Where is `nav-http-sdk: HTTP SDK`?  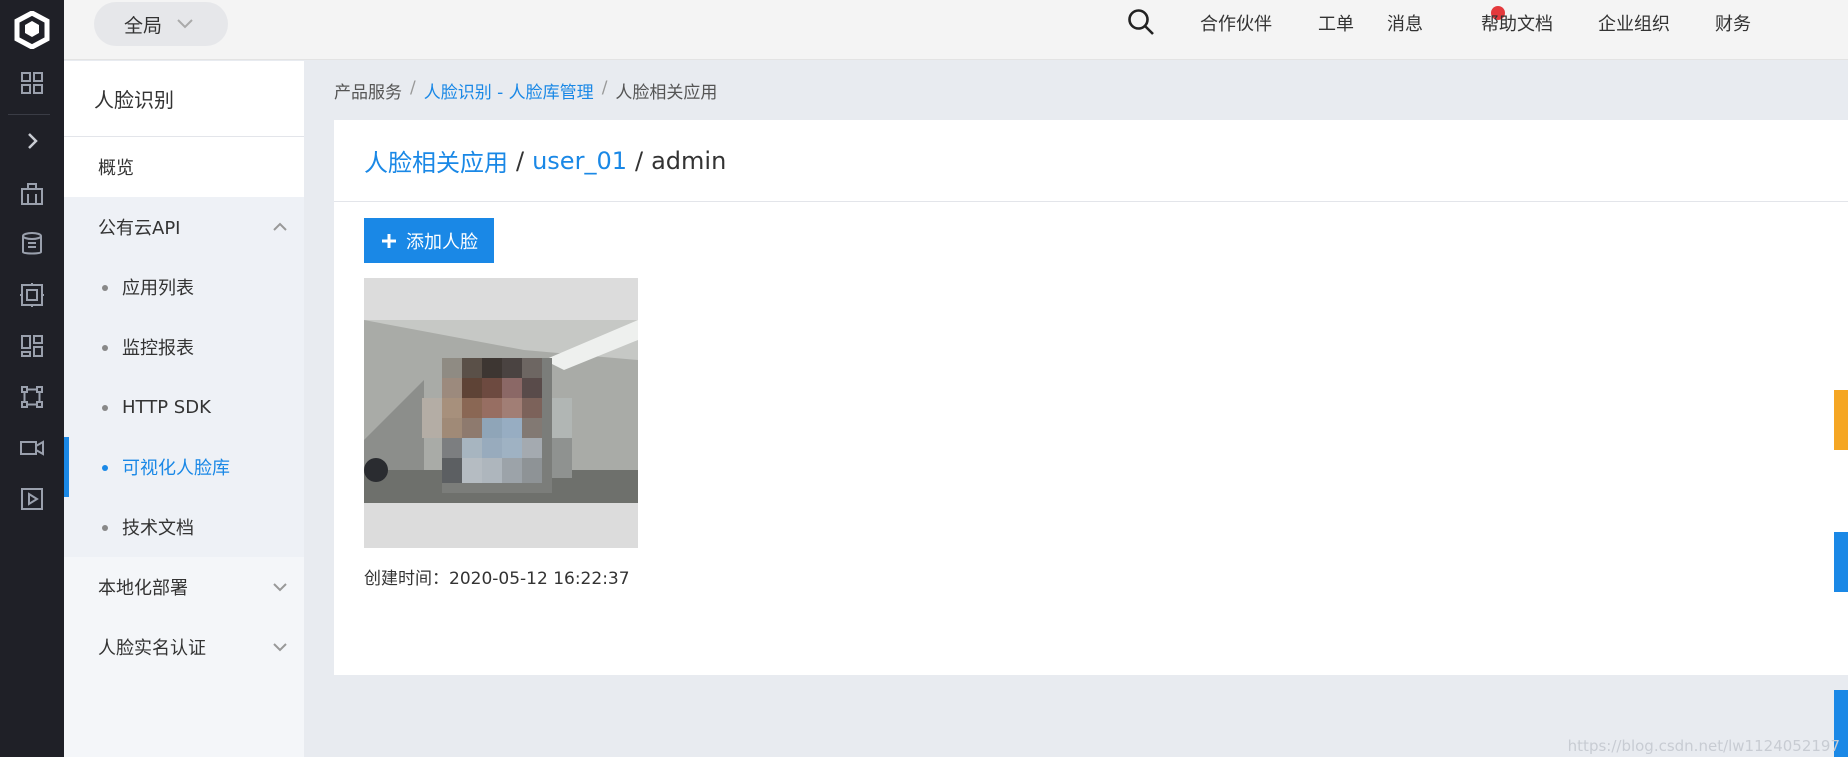 nav-http-sdk: HTTP SDK is located at coordinates (184, 407).